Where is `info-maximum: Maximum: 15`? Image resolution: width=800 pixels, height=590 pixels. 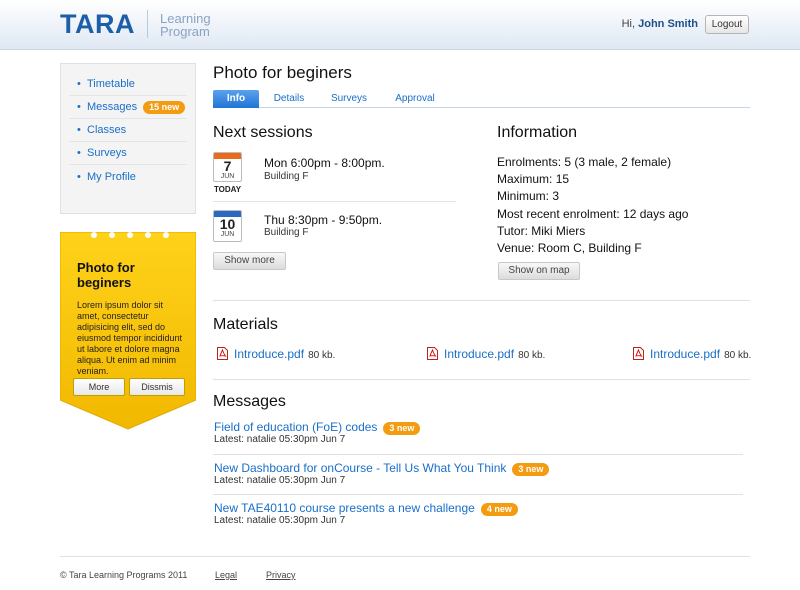
info-maximum: Maximum: 15 is located at coordinates (533, 179).